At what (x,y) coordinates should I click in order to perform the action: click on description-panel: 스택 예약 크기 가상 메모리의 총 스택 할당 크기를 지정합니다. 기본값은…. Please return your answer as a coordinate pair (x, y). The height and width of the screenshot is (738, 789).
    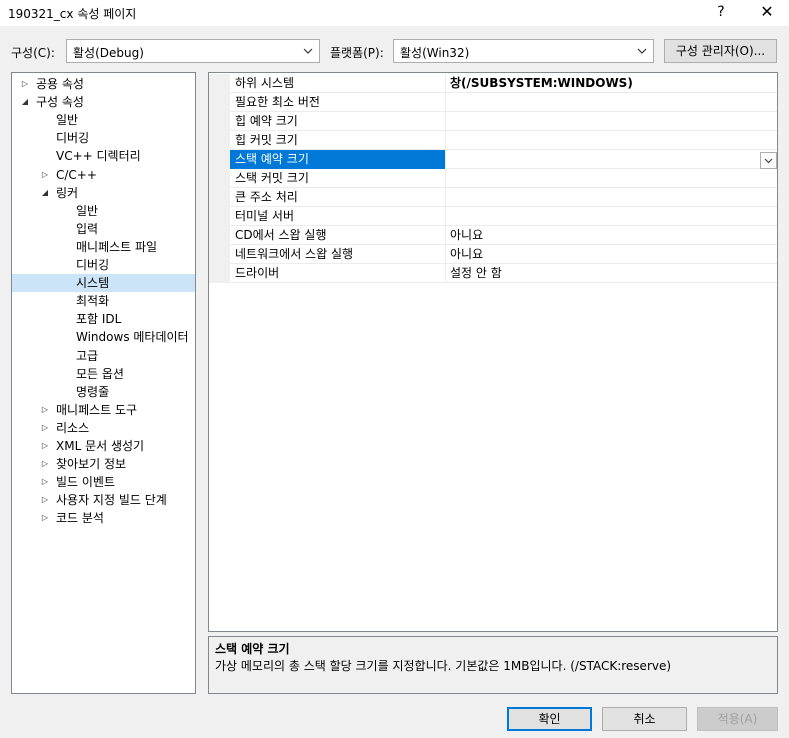
    Looking at the image, I should click on (493, 665).